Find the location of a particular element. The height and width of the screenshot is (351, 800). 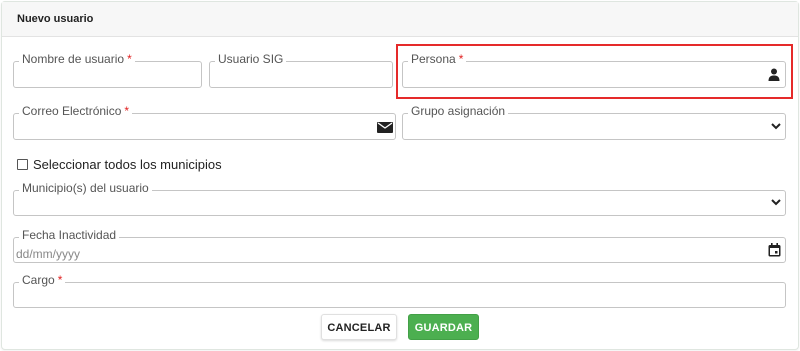

inactivity-date-label: Fecha Inactividad is located at coordinates (69, 235).